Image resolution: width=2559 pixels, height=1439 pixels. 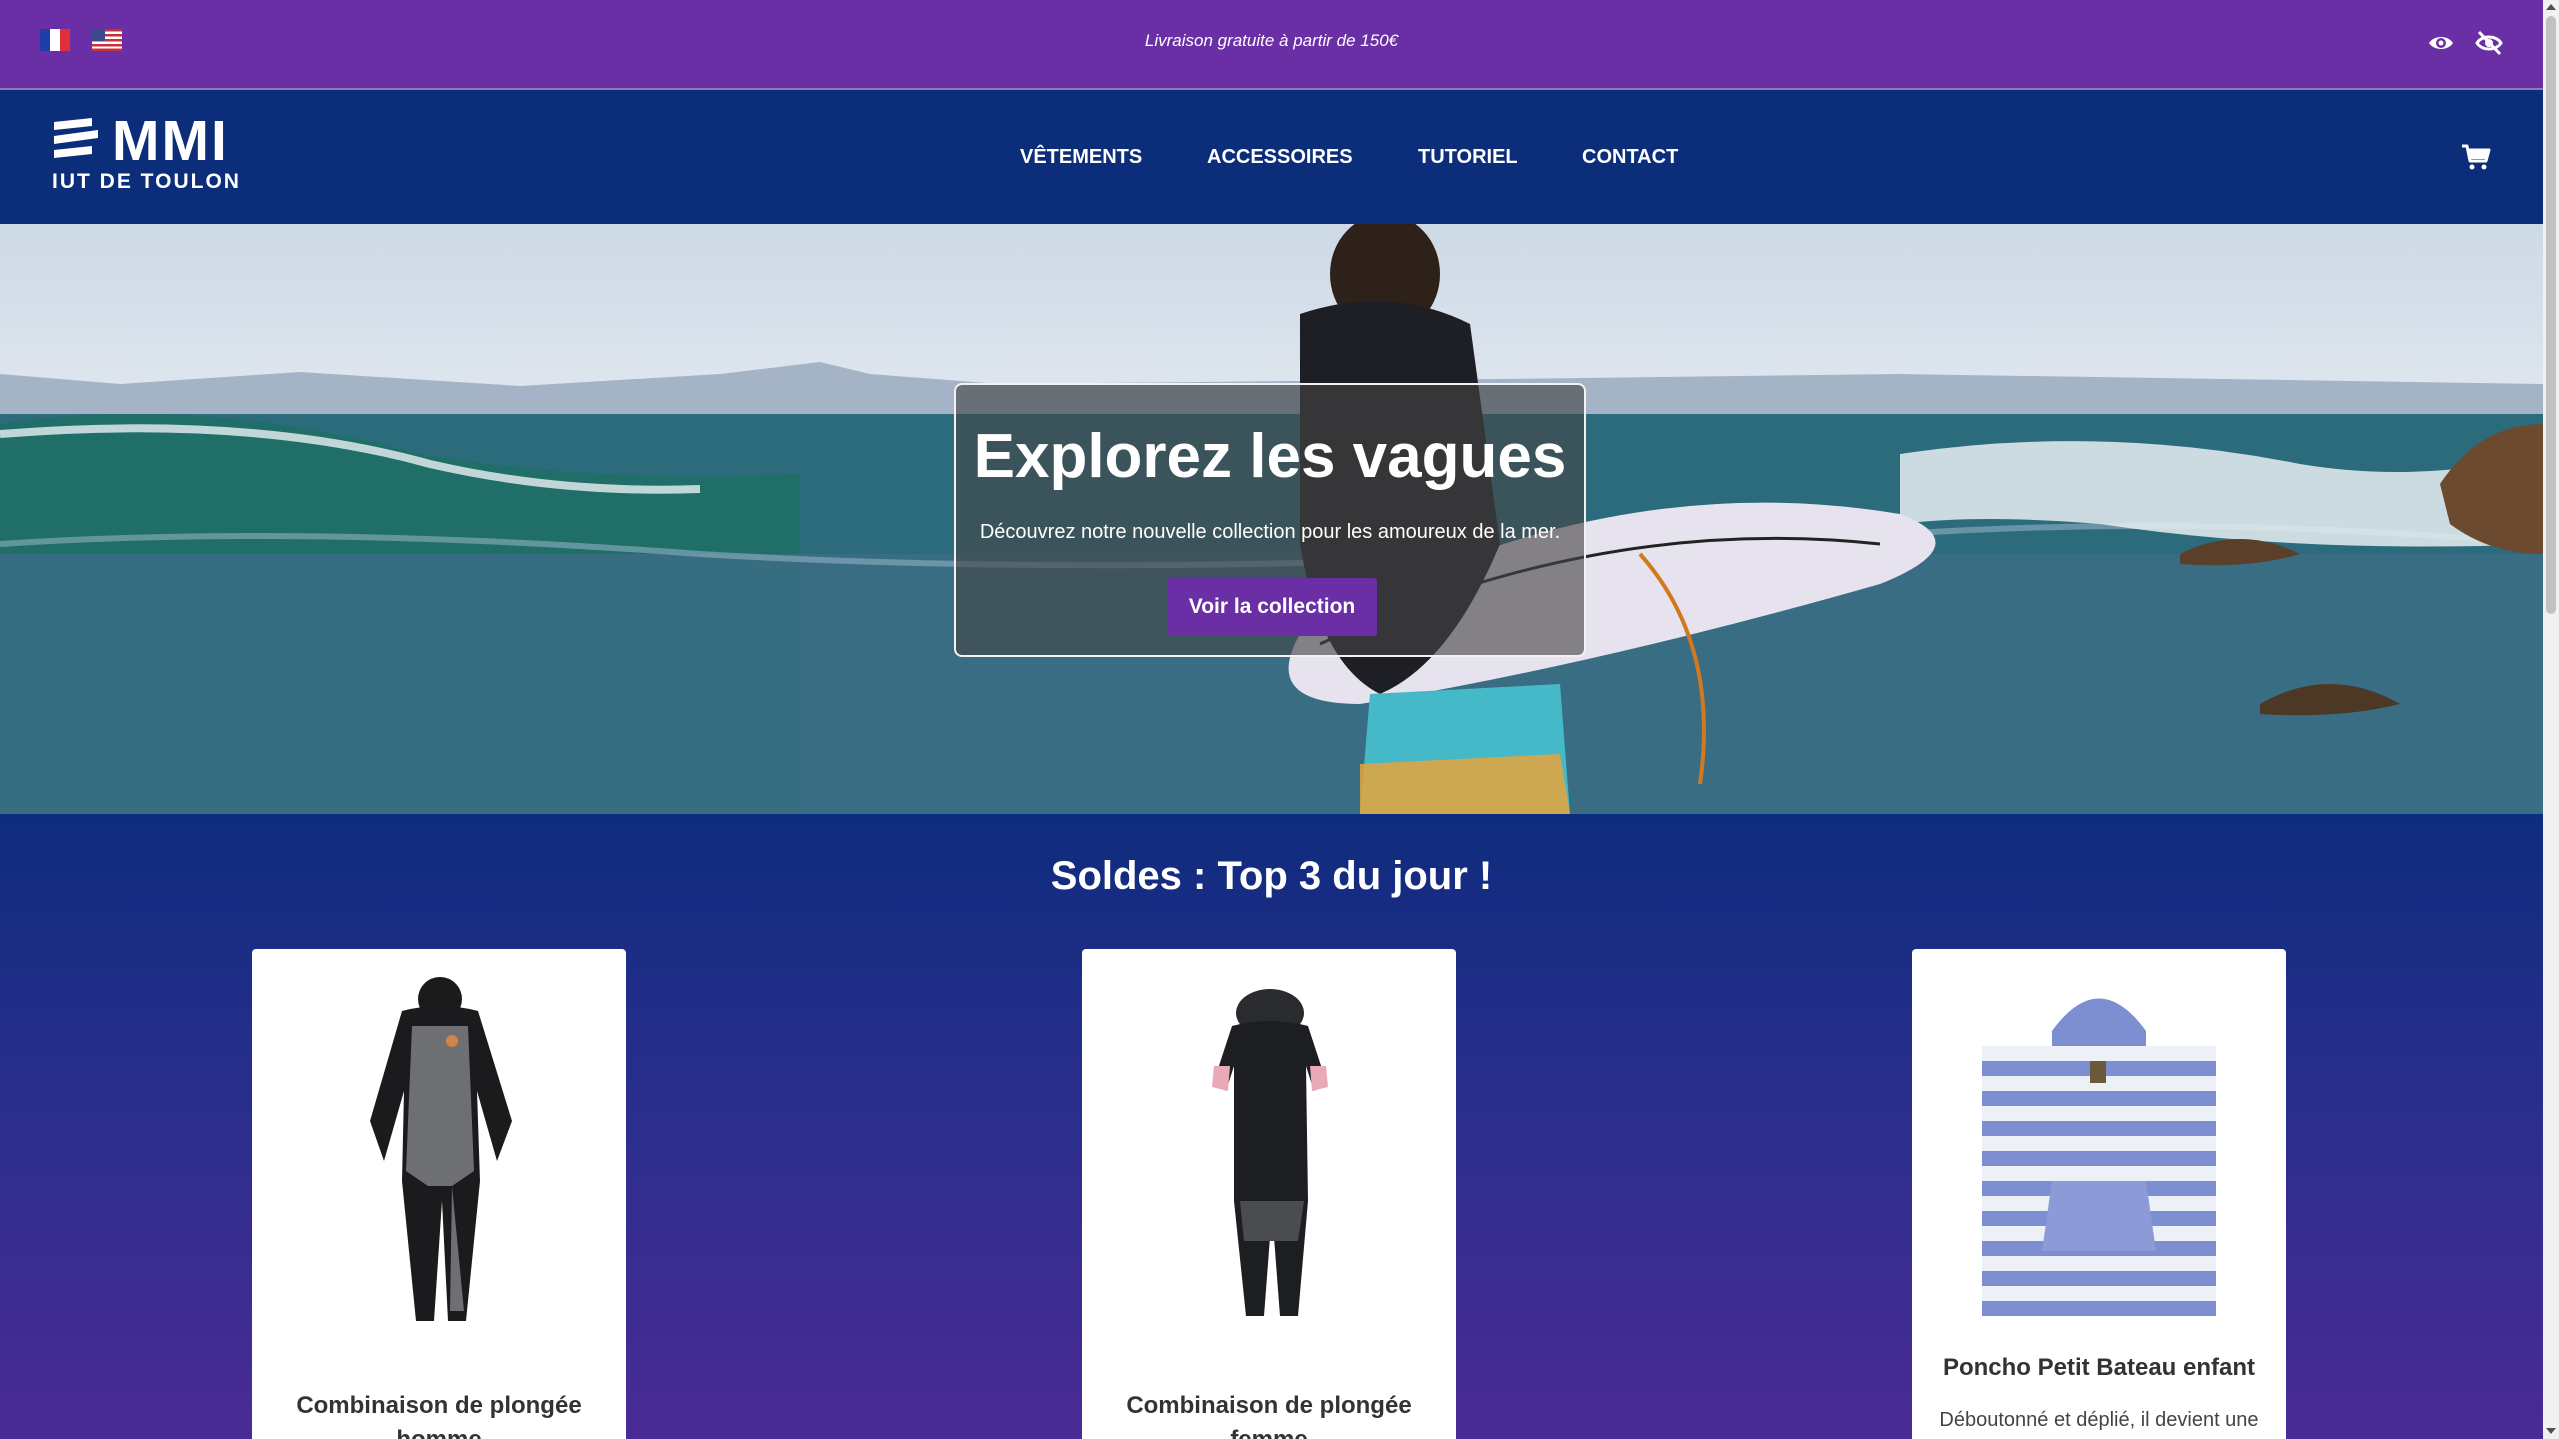 I want to click on product-name: Combinaison de plongée homme, so click(x=439, y=1415).